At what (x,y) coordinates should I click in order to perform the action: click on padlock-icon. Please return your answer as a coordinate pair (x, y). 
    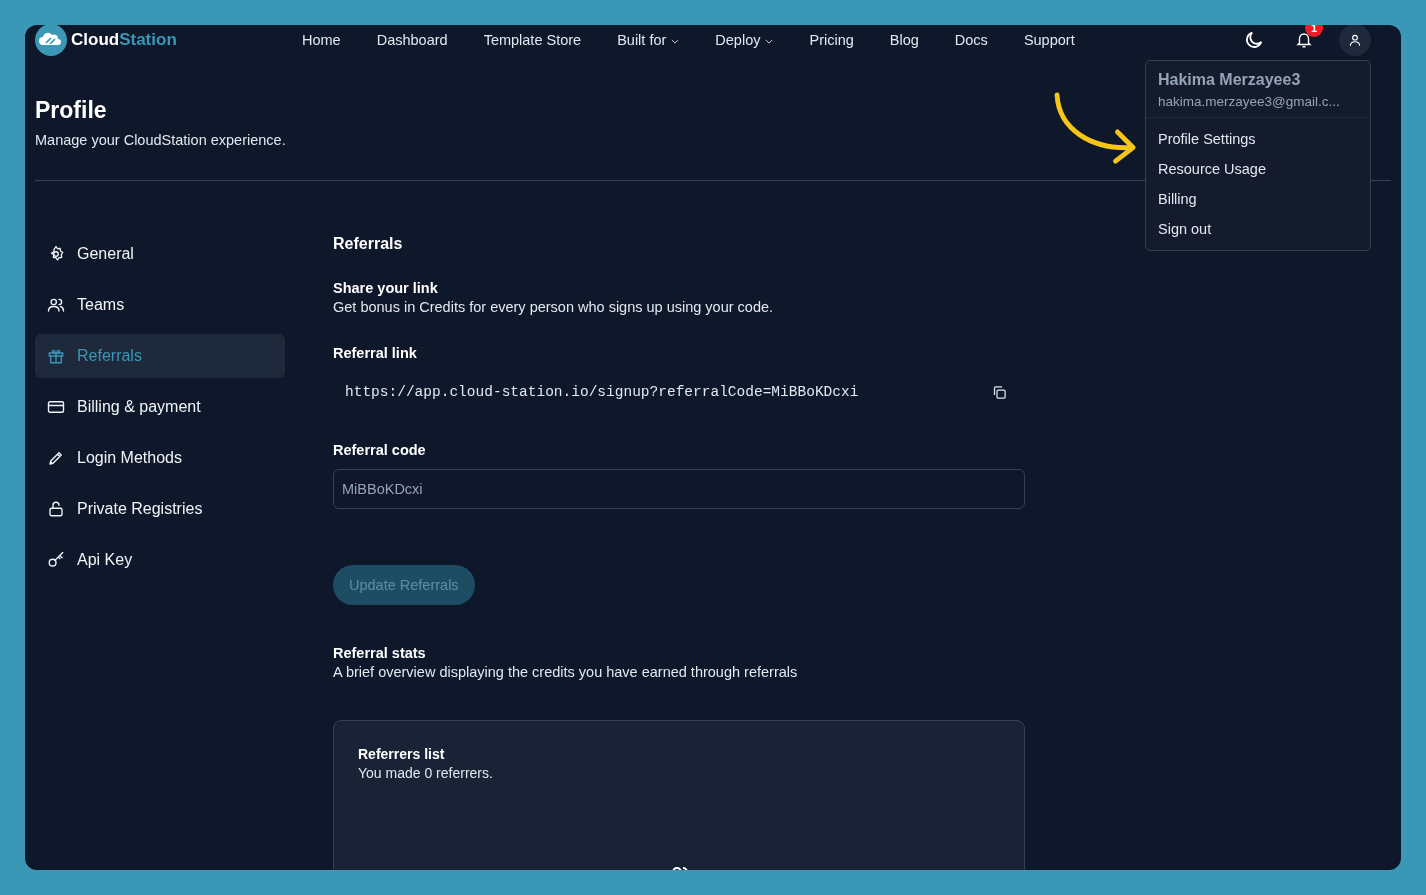
    Looking at the image, I should click on (56, 509).